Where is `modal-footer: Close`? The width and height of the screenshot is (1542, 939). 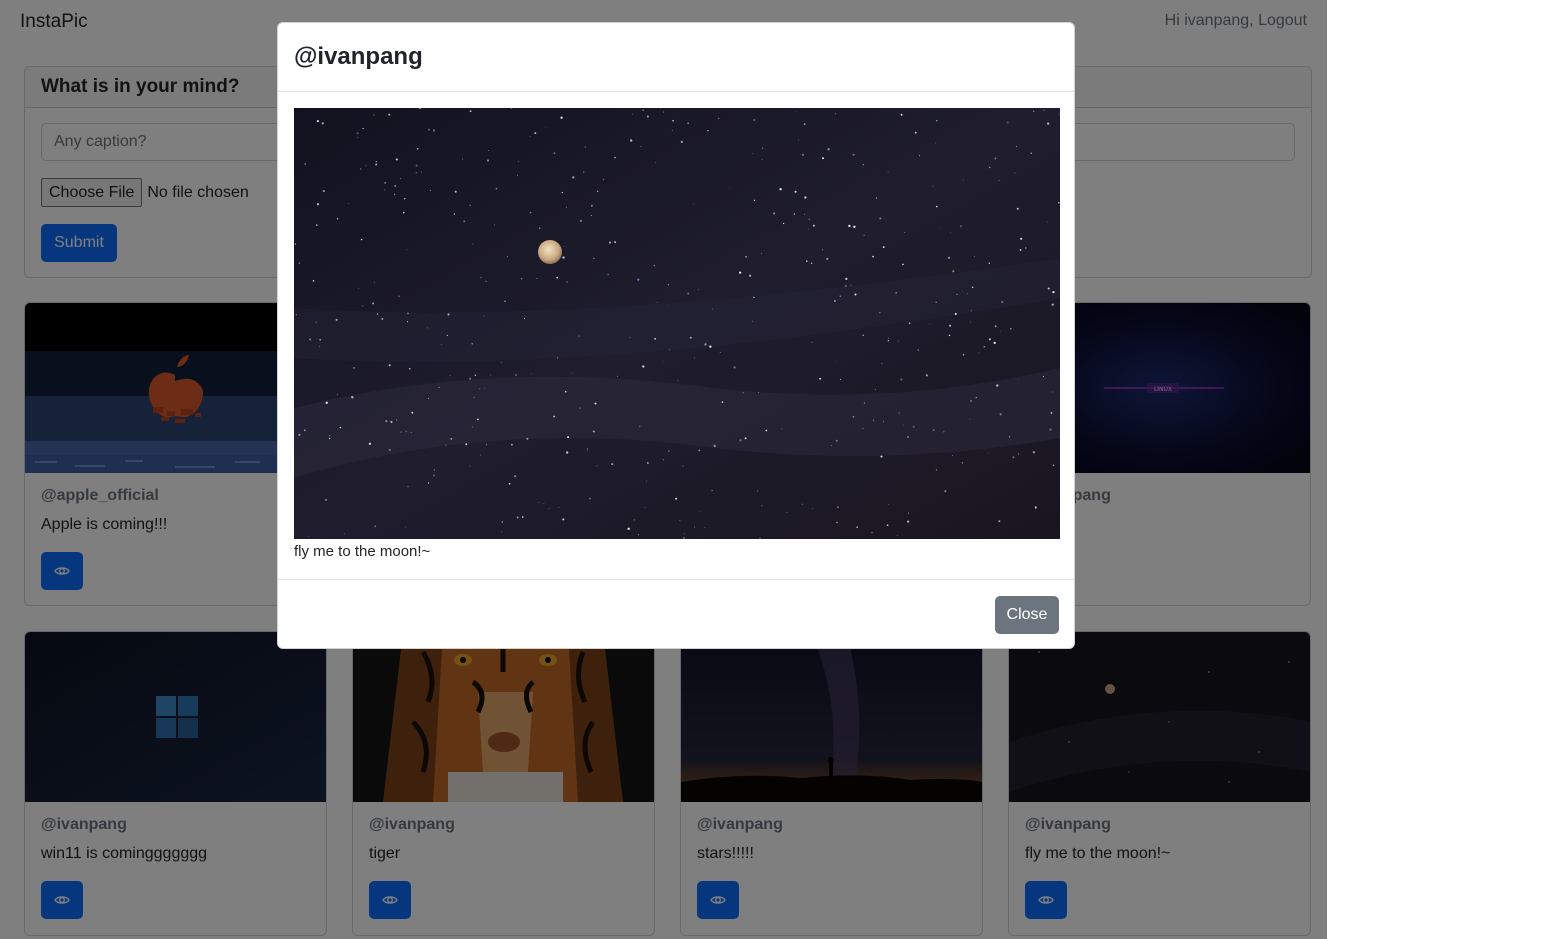 modal-footer: Close is located at coordinates (676, 614).